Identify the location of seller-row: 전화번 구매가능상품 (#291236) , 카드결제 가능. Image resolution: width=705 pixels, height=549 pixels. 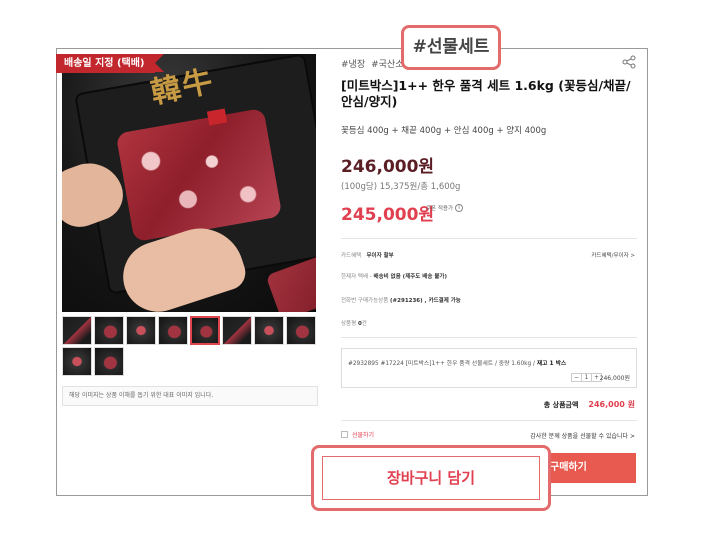
(401, 300).